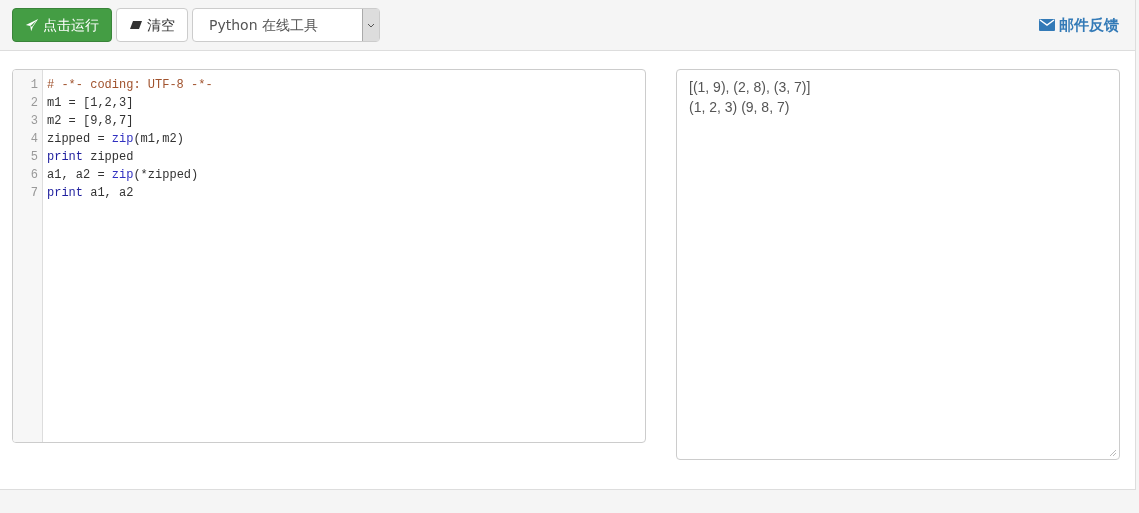  What do you see at coordinates (32, 25) in the screenshot?
I see `paper-plane-icon` at bounding box center [32, 25].